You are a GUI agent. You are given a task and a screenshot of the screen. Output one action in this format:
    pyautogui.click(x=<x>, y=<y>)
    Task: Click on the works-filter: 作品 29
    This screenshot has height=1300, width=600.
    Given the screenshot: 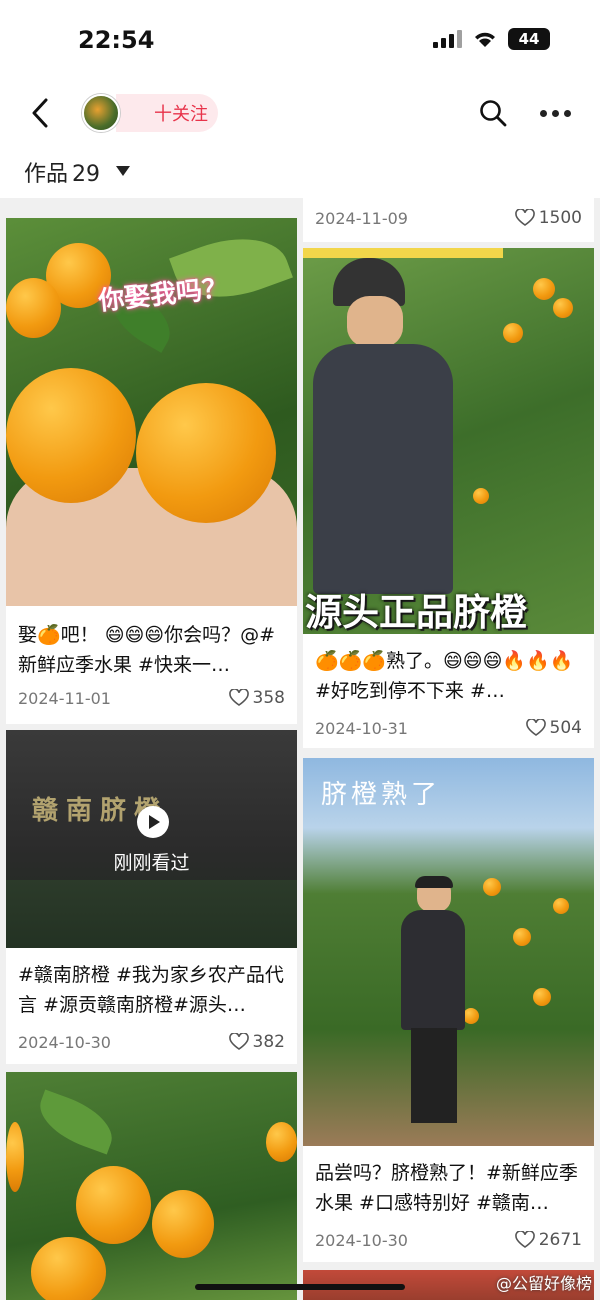 What is the action you would take?
    pyautogui.click(x=300, y=173)
    